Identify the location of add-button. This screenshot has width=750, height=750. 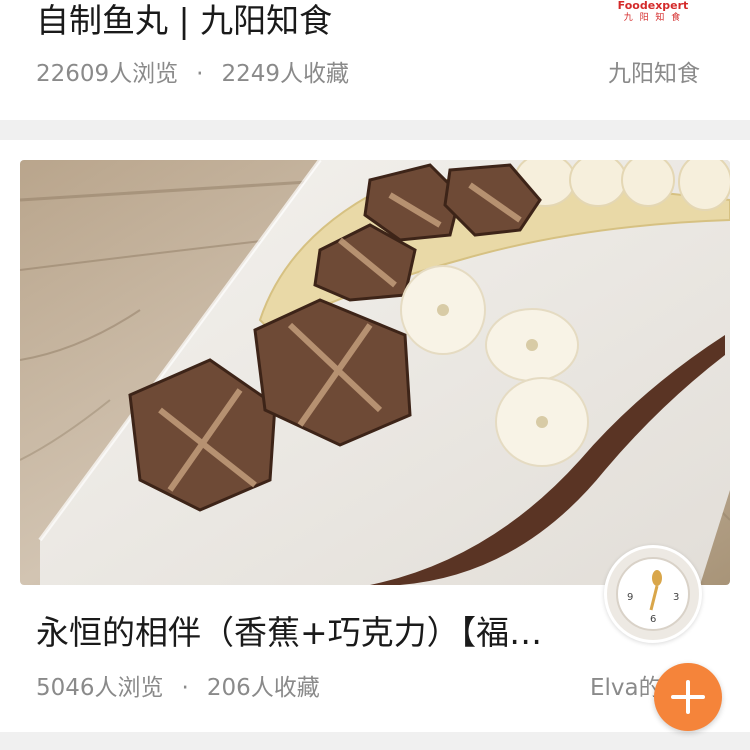
(688, 697).